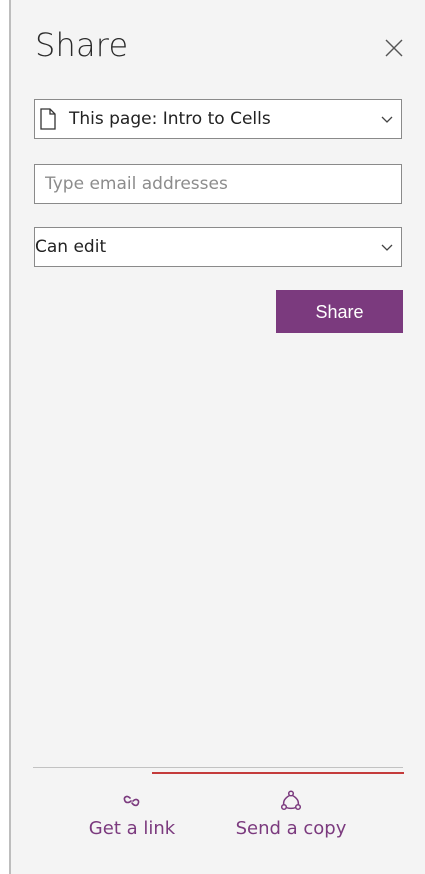 The height and width of the screenshot is (874, 425). Describe the element at coordinates (291, 828) in the screenshot. I see `send-copy-label: Send a copy` at that location.